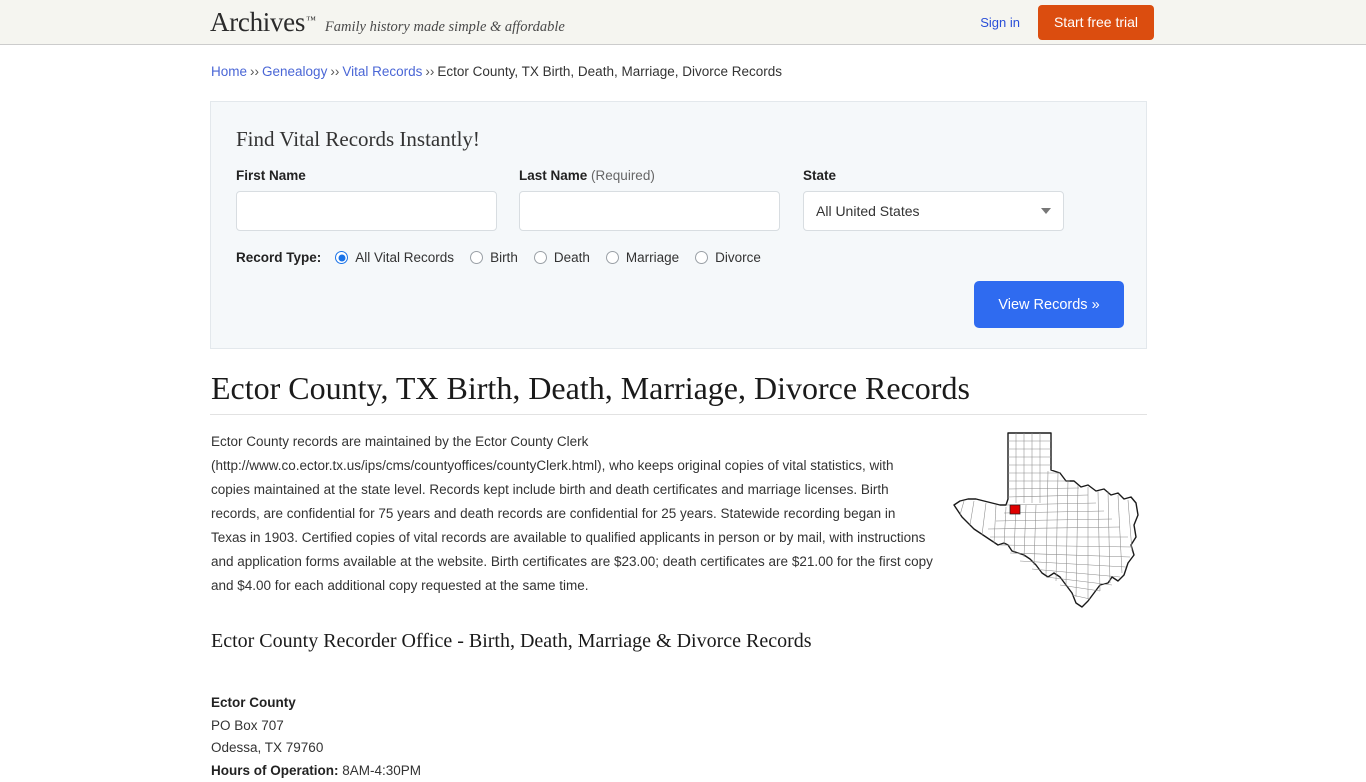 This screenshot has height=782, width=1366. Describe the element at coordinates (1000, 22) in the screenshot. I see `sign-in-link: Sign in` at that location.